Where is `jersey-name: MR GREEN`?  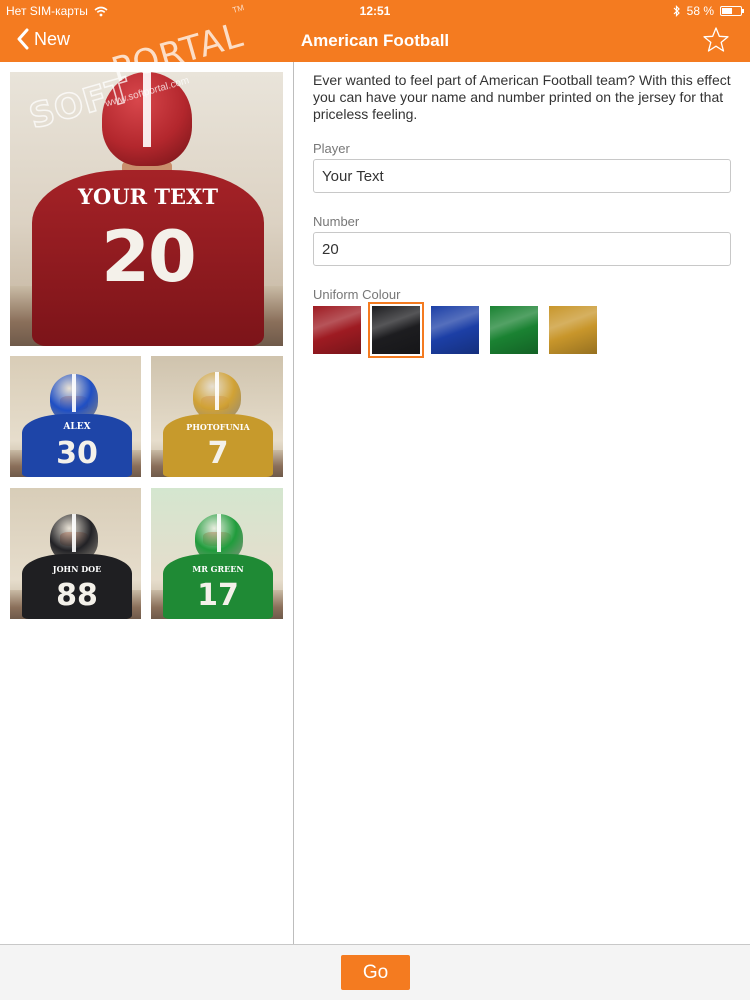
jersey-name: MR GREEN is located at coordinates (218, 569).